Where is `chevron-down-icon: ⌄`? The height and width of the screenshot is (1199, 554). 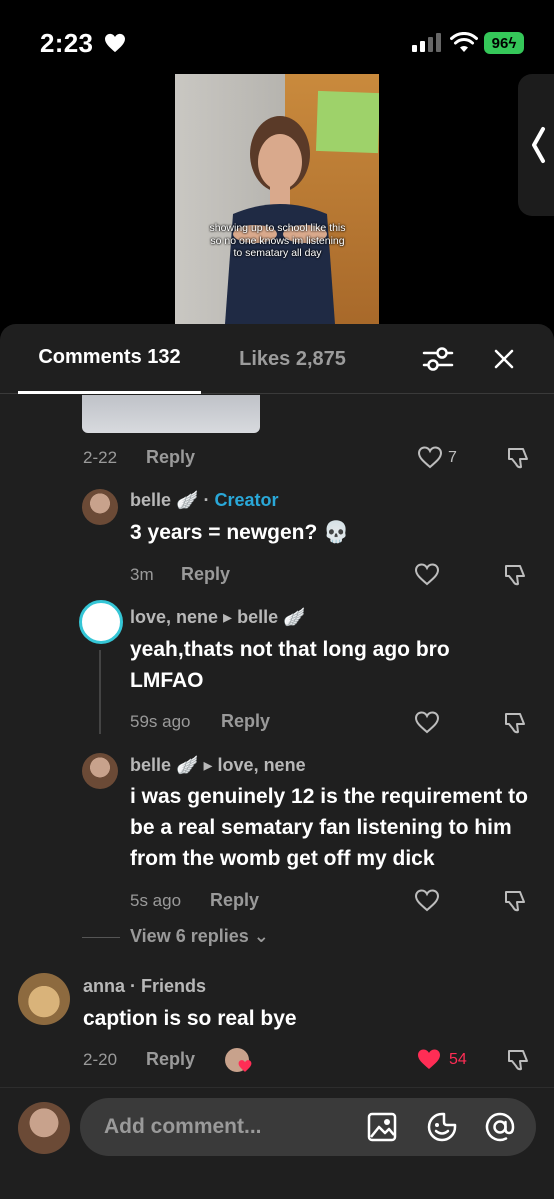 chevron-down-icon: ⌄ is located at coordinates (261, 936).